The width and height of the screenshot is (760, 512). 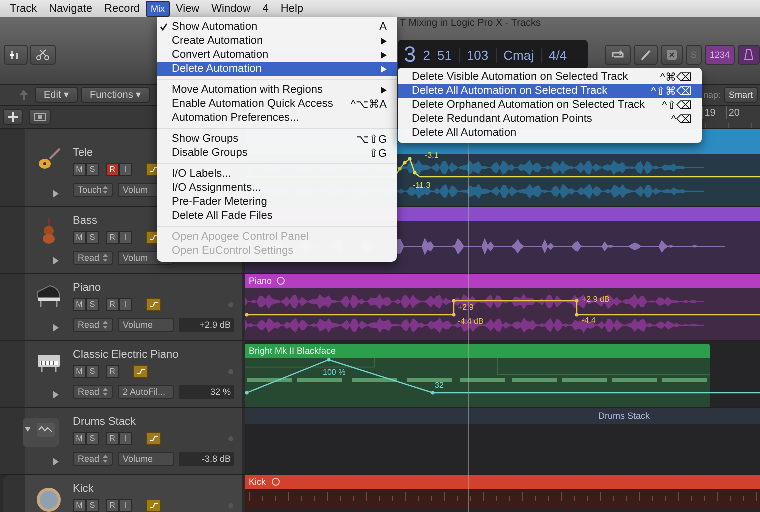 What do you see at coordinates (277, 41) in the screenshot?
I see `menu-item: Create Automation` at bounding box center [277, 41].